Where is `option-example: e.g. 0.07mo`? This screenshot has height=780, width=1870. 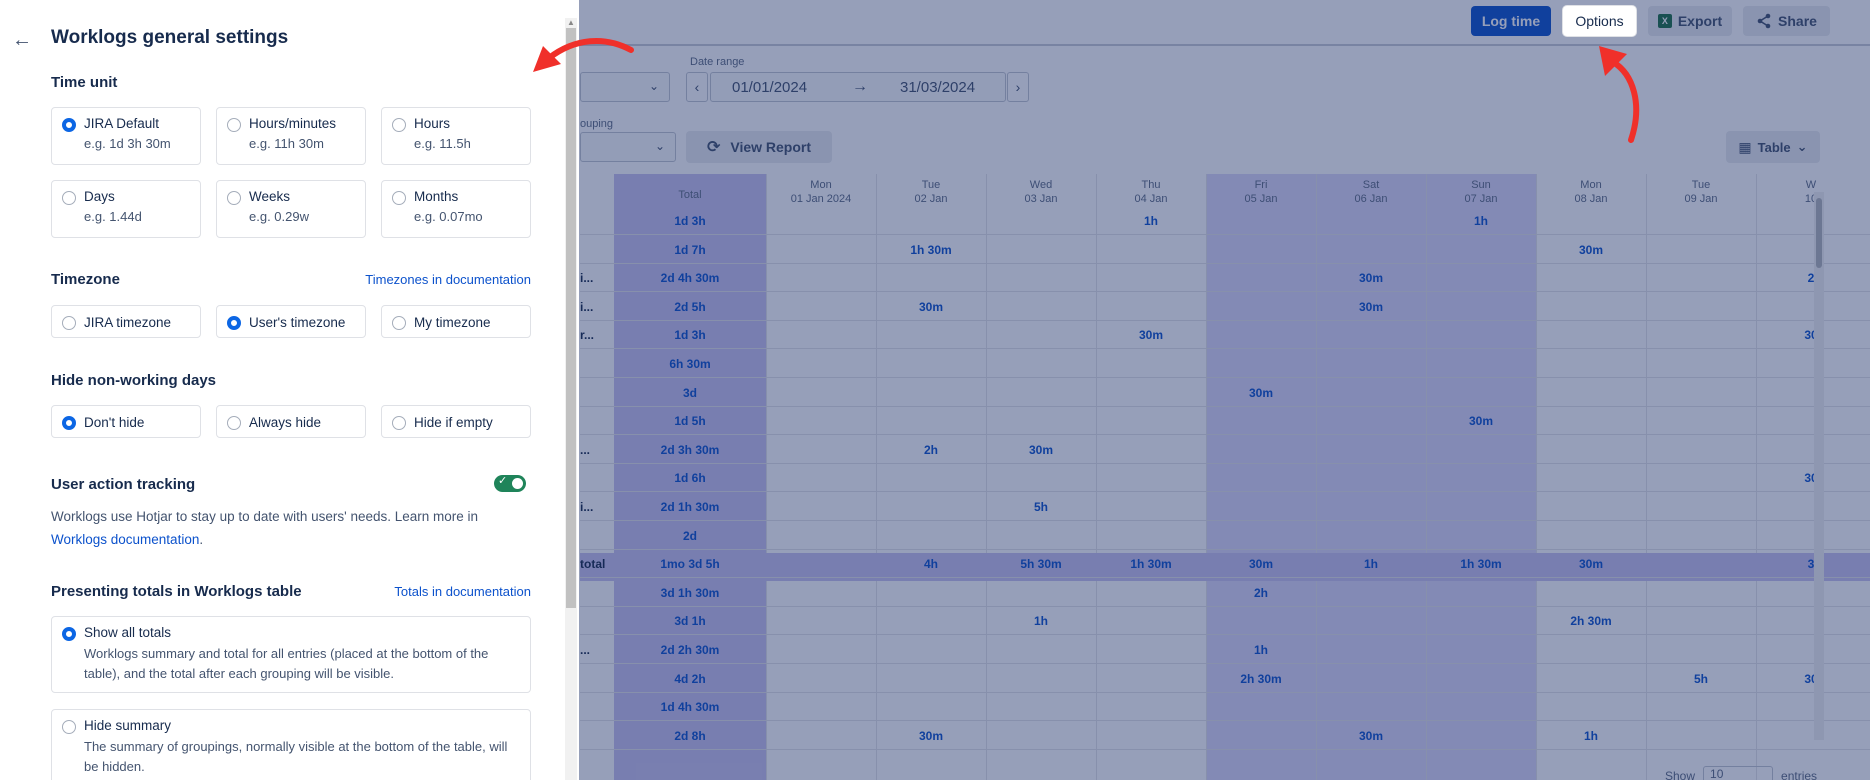
option-example: e.g. 0.07mo is located at coordinates (448, 216).